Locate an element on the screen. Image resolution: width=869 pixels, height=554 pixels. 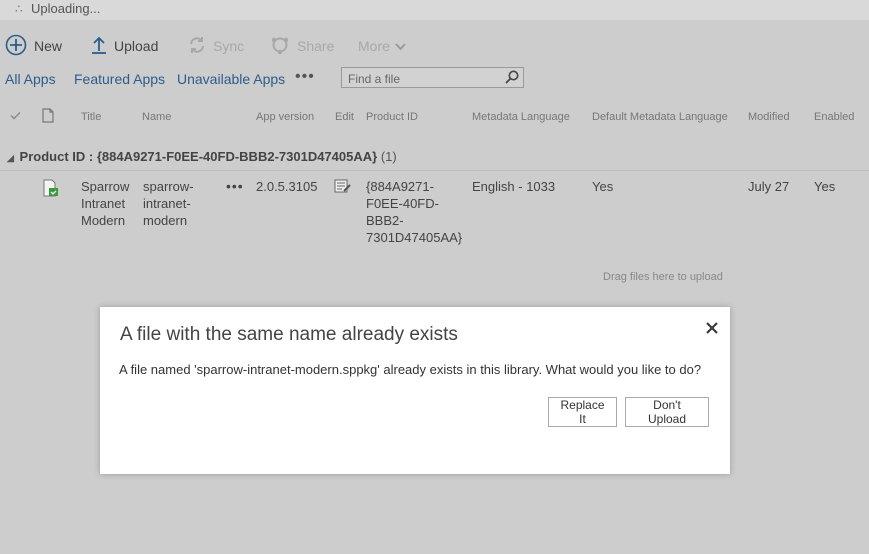
replace-it-button: Replace It is located at coordinates (582, 412).